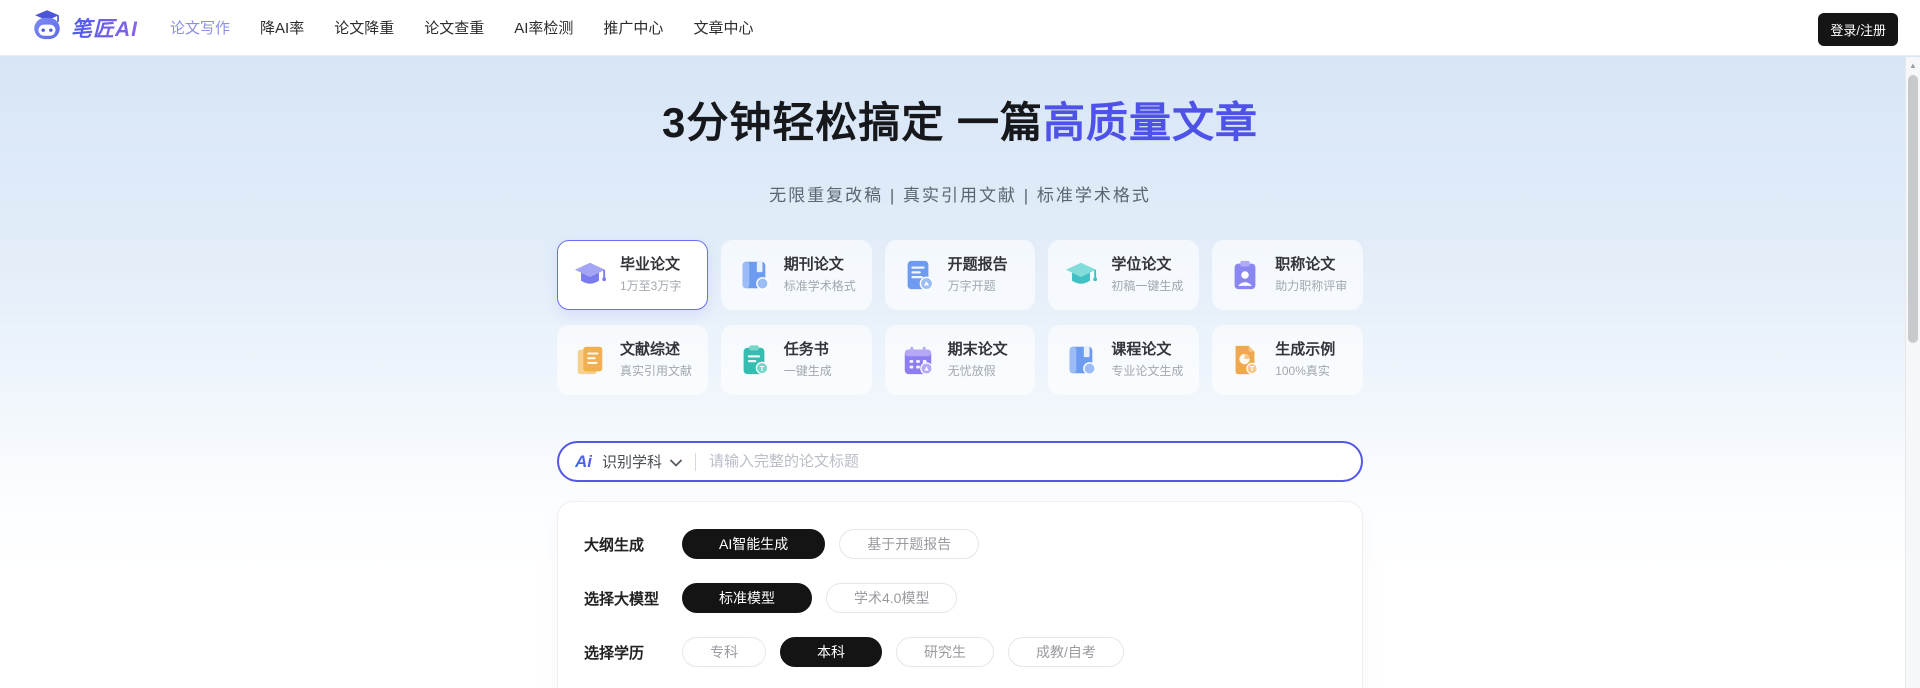 Image resolution: width=1920 pixels, height=688 pixels. I want to click on input-divider, so click(696, 461).